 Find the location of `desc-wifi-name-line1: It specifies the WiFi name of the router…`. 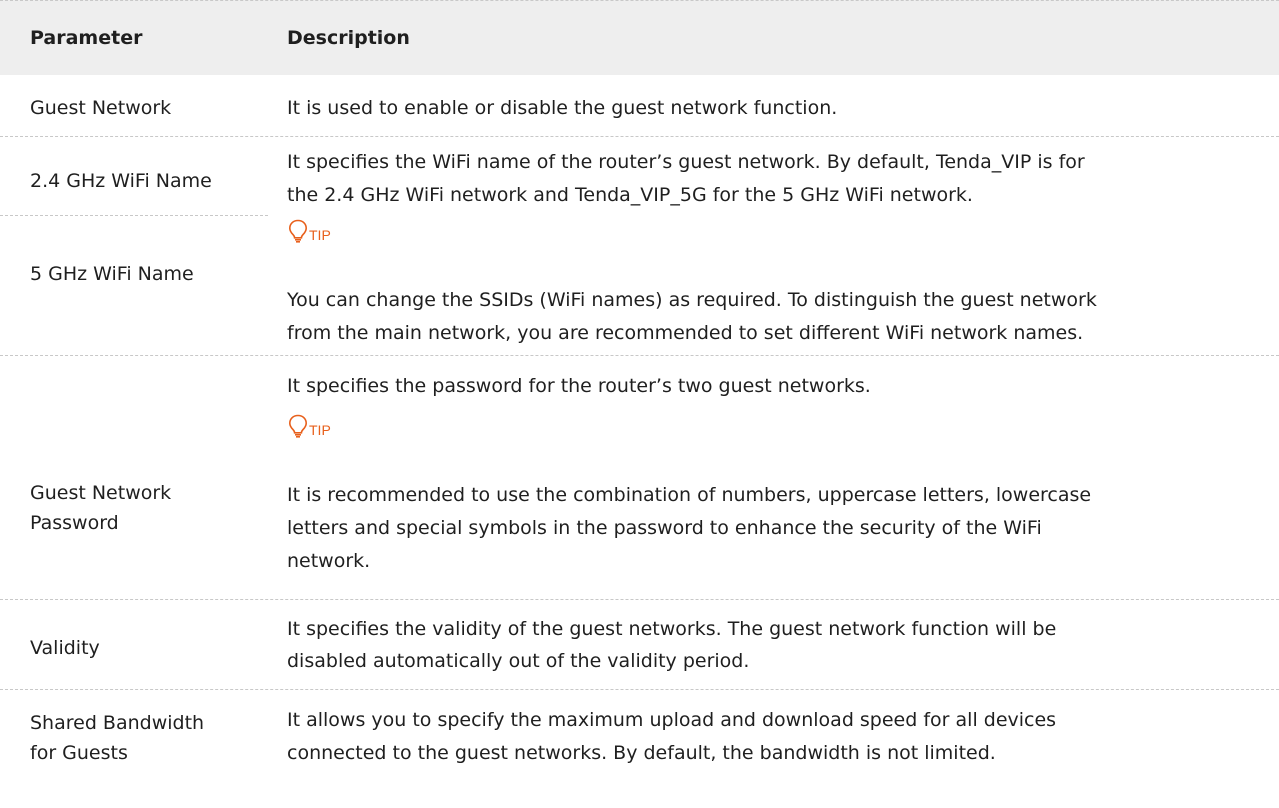

desc-wifi-name-line1: It specifies the WiFi name of the router… is located at coordinates (686, 162).